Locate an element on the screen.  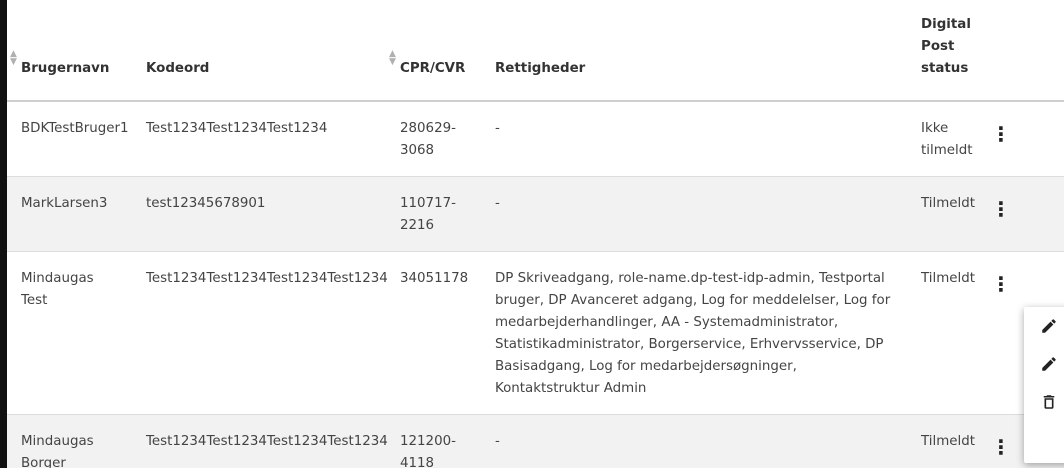
header-rights: Rettigheder is located at coordinates (694, 51).